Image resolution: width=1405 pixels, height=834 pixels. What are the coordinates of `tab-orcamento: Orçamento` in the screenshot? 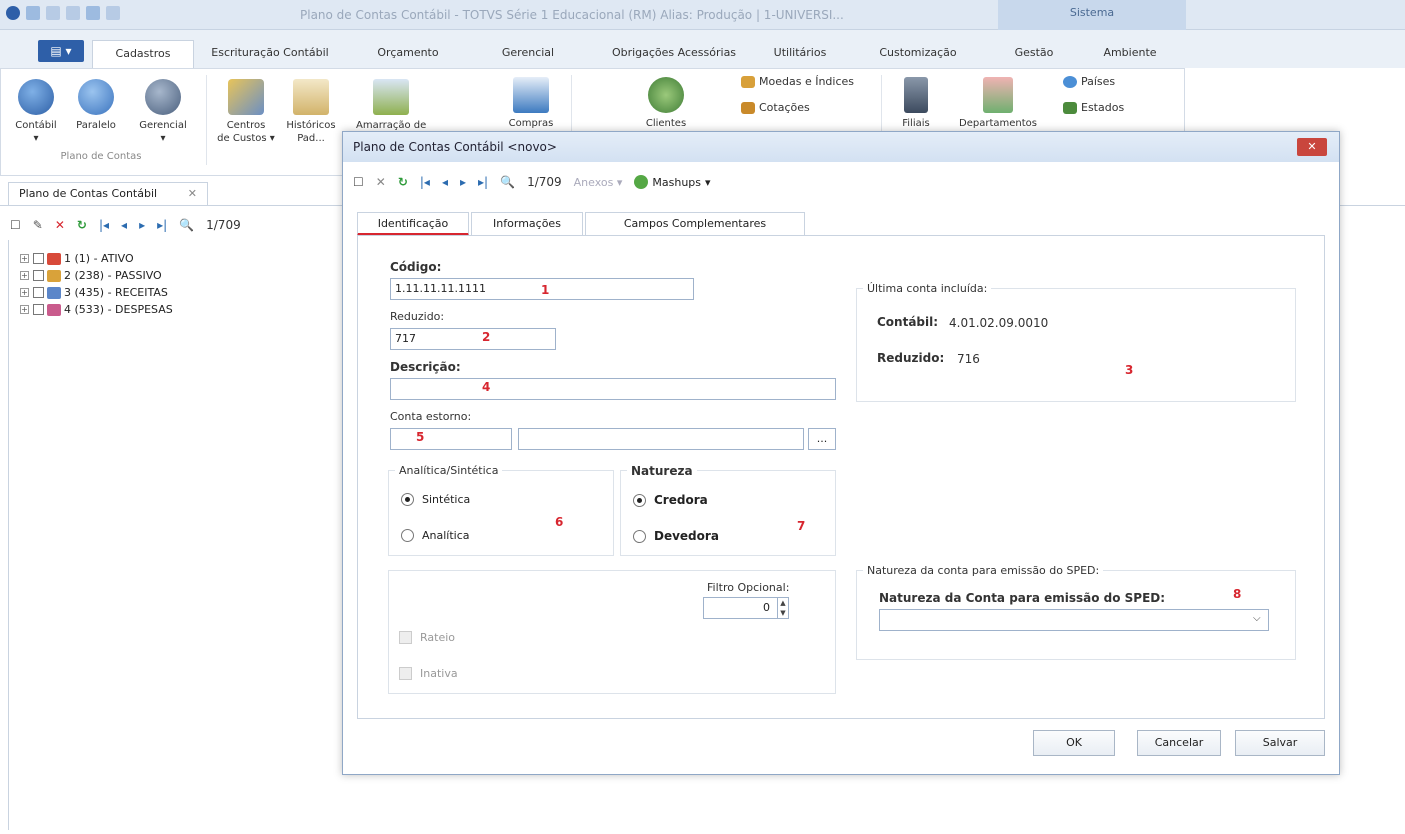 It's located at (408, 54).